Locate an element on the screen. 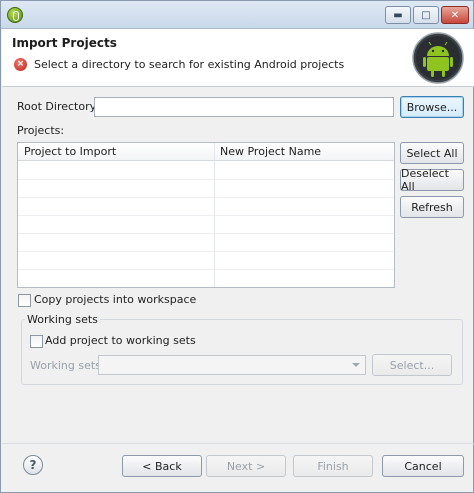 This screenshot has height=493, width=474. error-icon: × is located at coordinates (20, 64).